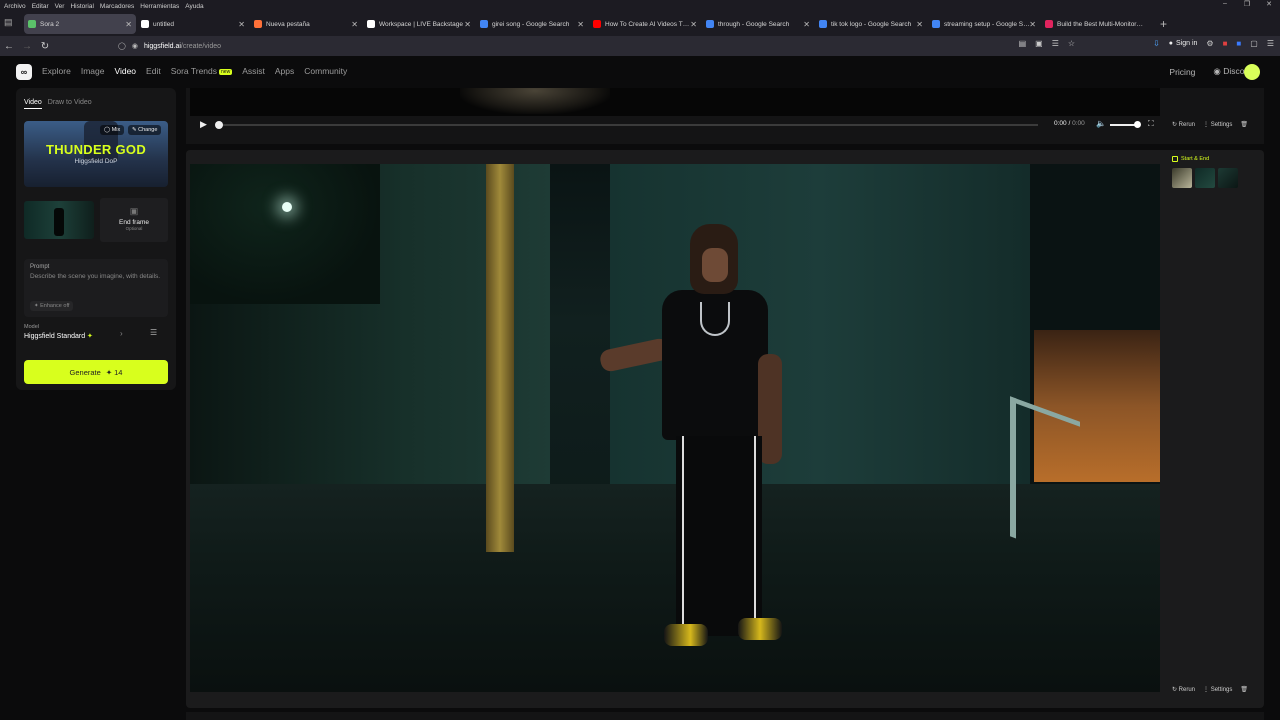  I want to click on change-button: ✎ Change, so click(145, 130).